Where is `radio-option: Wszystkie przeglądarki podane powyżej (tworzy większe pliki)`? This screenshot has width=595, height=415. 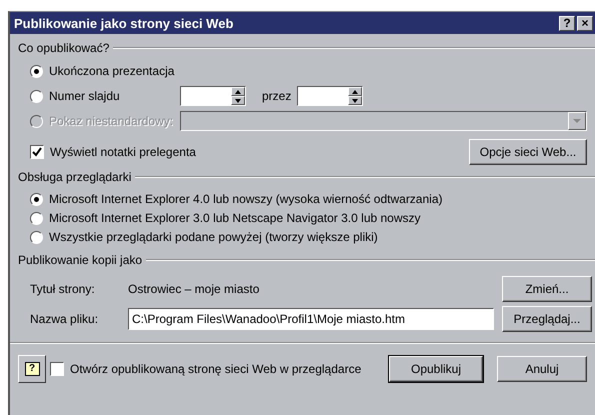 radio-option: Wszystkie przeglądarki podane powyżej (tworzy większe pliki) is located at coordinates (312, 237).